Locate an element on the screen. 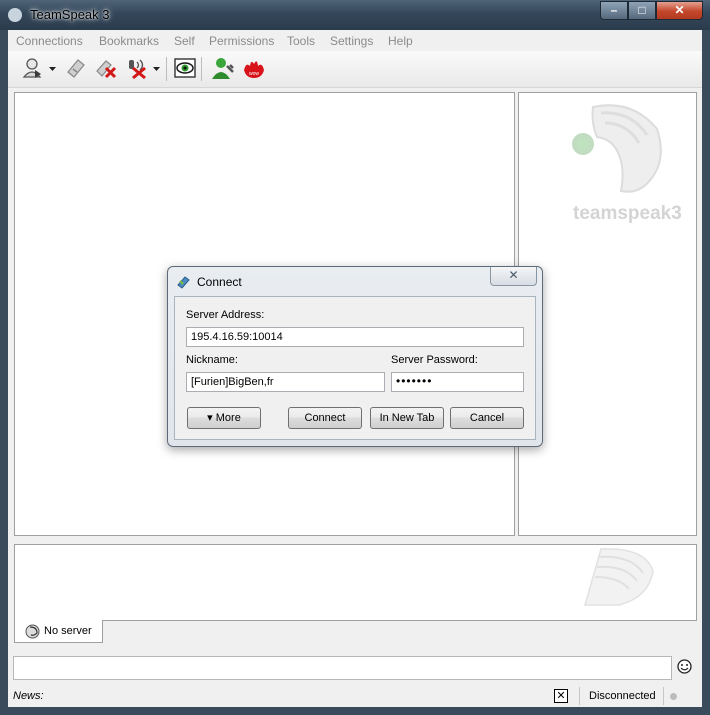 The height and width of the screenshot is (715, 710). chat-log-panel is located at coordinates (355, 582).